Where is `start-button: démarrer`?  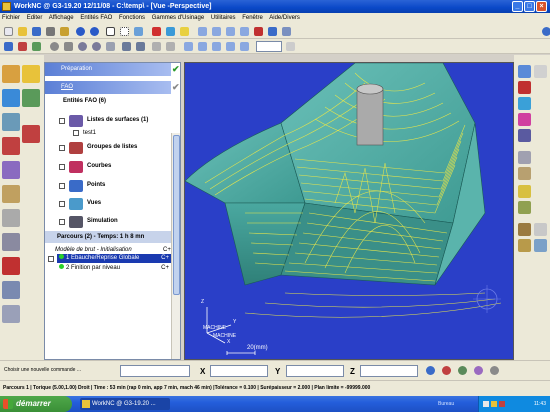
start-button: démarrer is located at coordinates (36, 404).